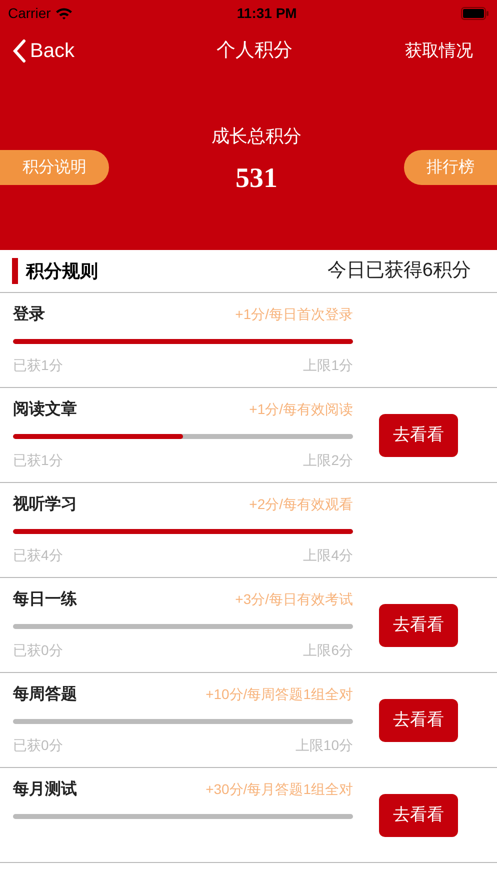 This screenshot has height=883, width=497. I want to click on battery-icon, so click(475, 13).